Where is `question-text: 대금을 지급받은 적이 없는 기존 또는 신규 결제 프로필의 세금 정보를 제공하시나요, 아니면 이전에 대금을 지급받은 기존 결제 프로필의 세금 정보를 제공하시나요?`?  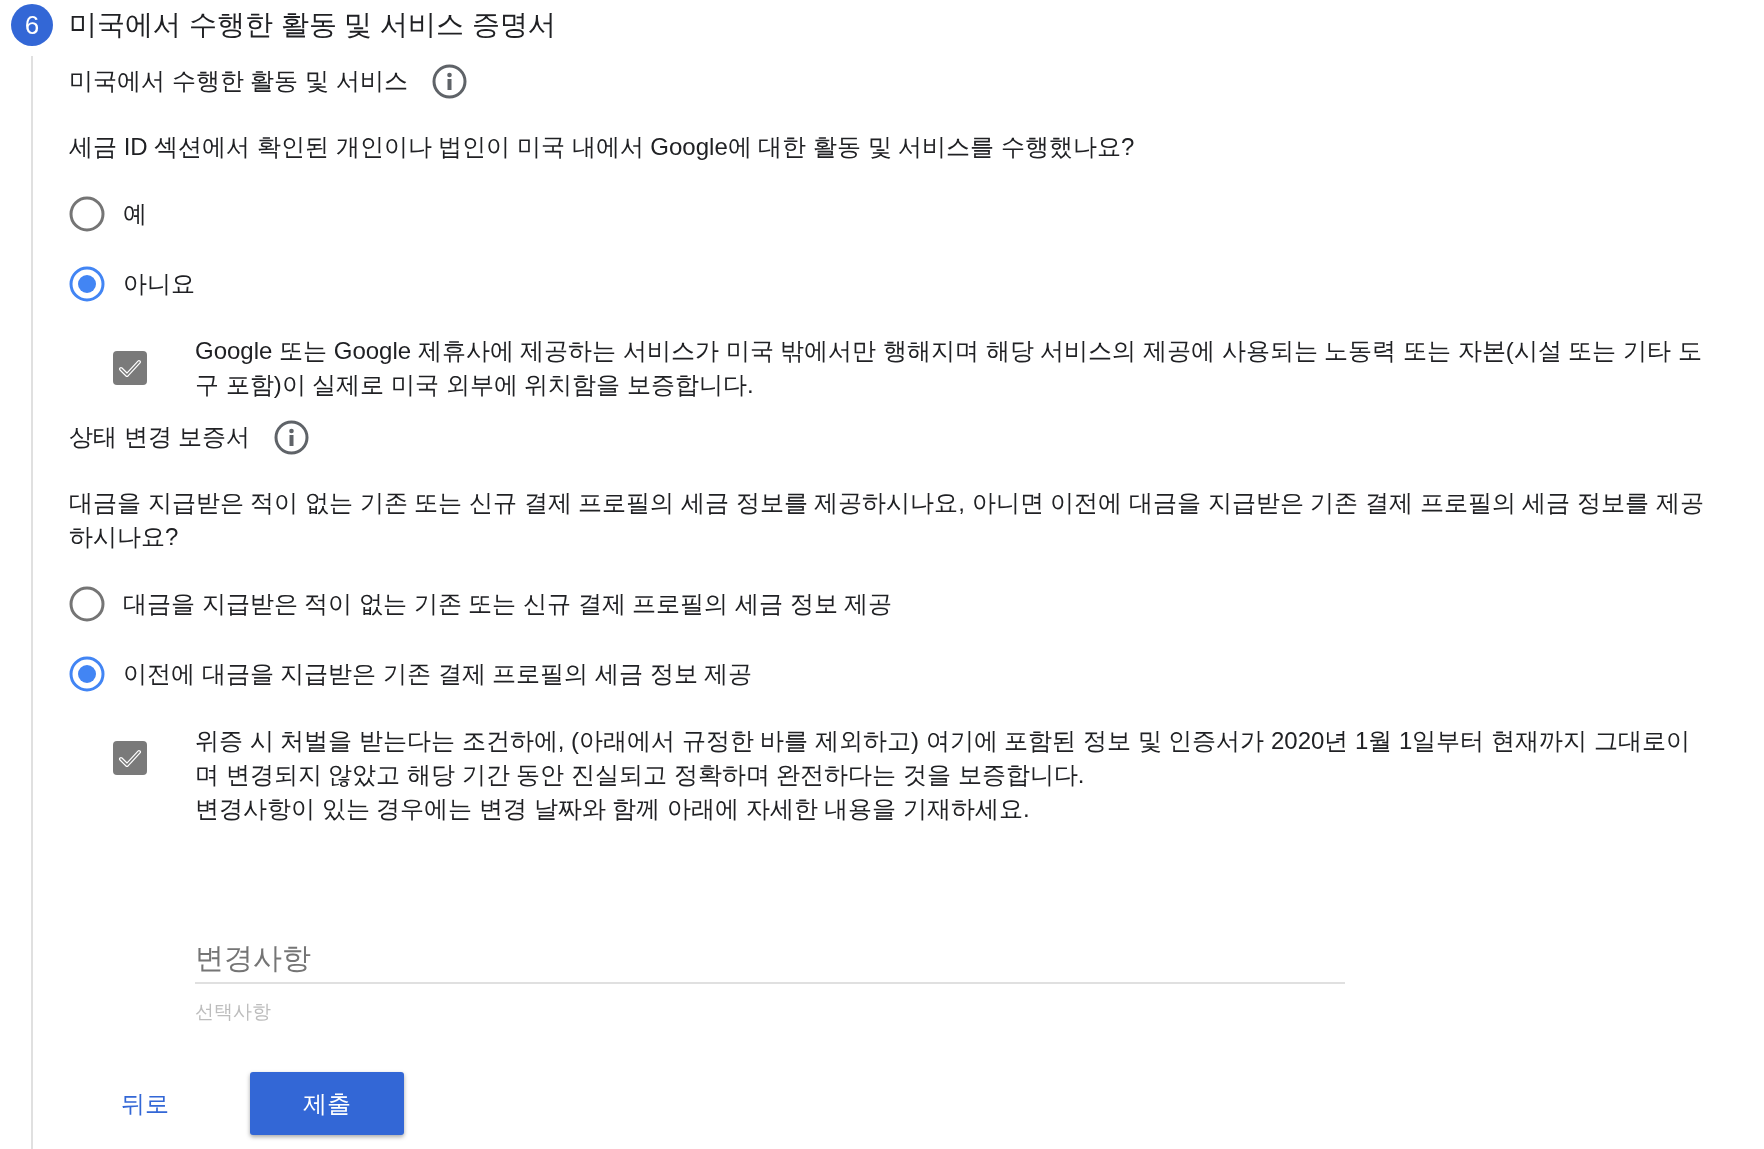
question-text: 대금을 지급받은 적이 없는 기존 또는 신규 결제 프로필의 세금 정보를 제공하시나요, 아니면 이전에 대금을 지급받은 기존 결제 프로필의 세금 정보를 제공하시나요? is located at coordinates (887, 520).